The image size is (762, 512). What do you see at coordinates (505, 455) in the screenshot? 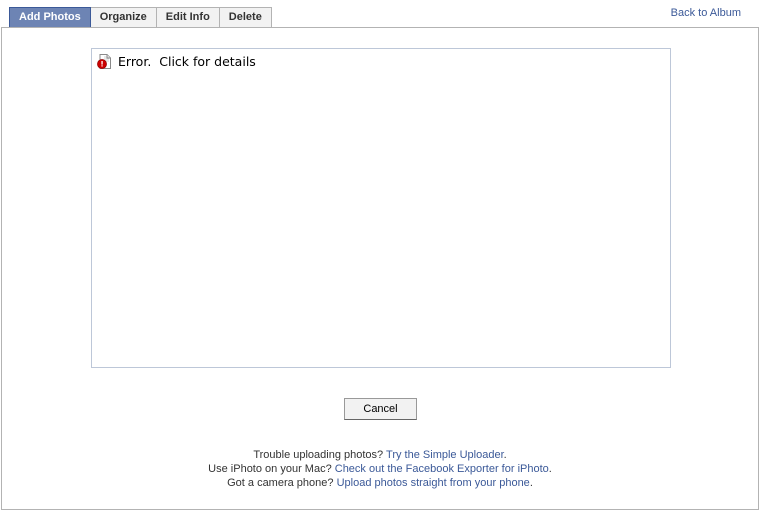
I see `help-line1-end: .` at bounding box center [505, 455].